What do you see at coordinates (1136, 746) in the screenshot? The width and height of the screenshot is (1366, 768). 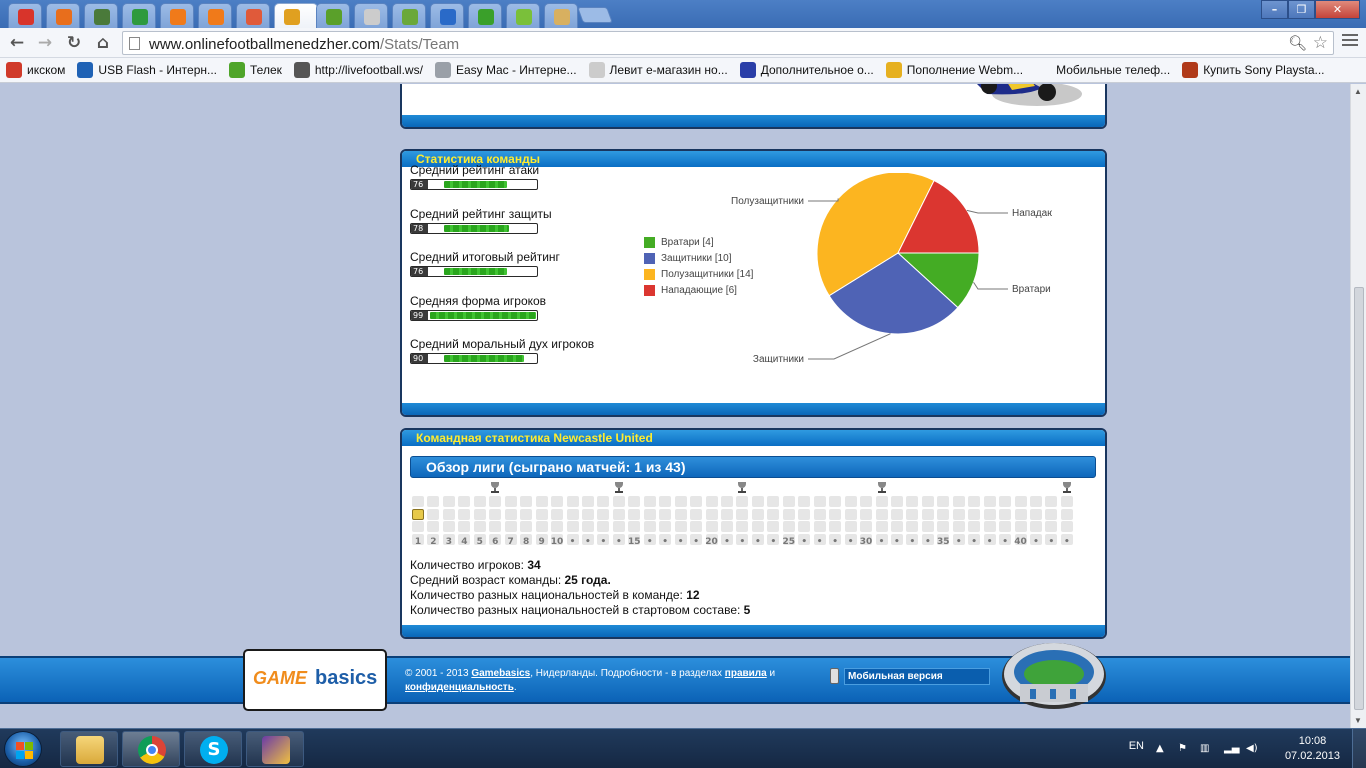 I see `language-indicator: EN` at bounding box center [1136, 746].